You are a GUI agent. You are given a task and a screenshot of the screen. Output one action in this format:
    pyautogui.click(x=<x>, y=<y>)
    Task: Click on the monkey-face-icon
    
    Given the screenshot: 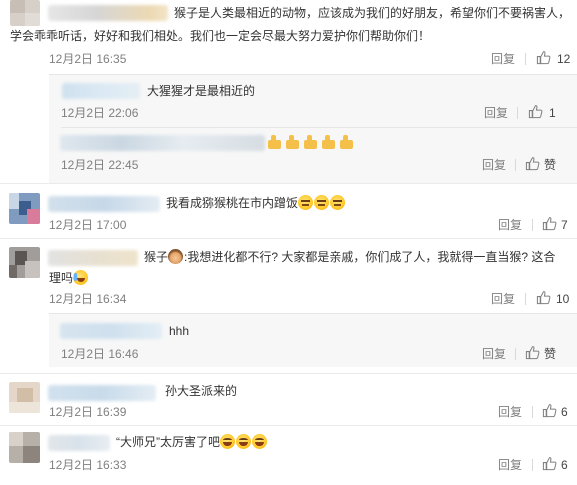 What is the action you would take?
    pyautogui.click(x=176, y=256)
    